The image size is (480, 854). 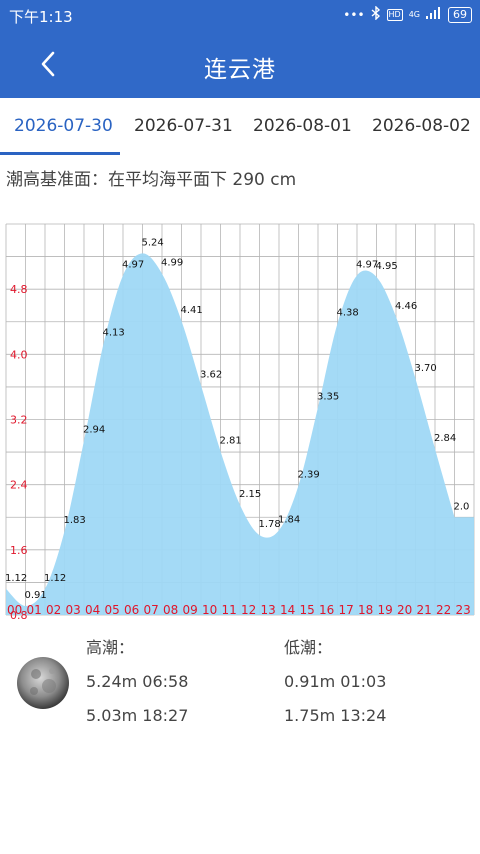 I want to click on tab-2026-07-30: 2026-07-30, so click(x=63, y=126).